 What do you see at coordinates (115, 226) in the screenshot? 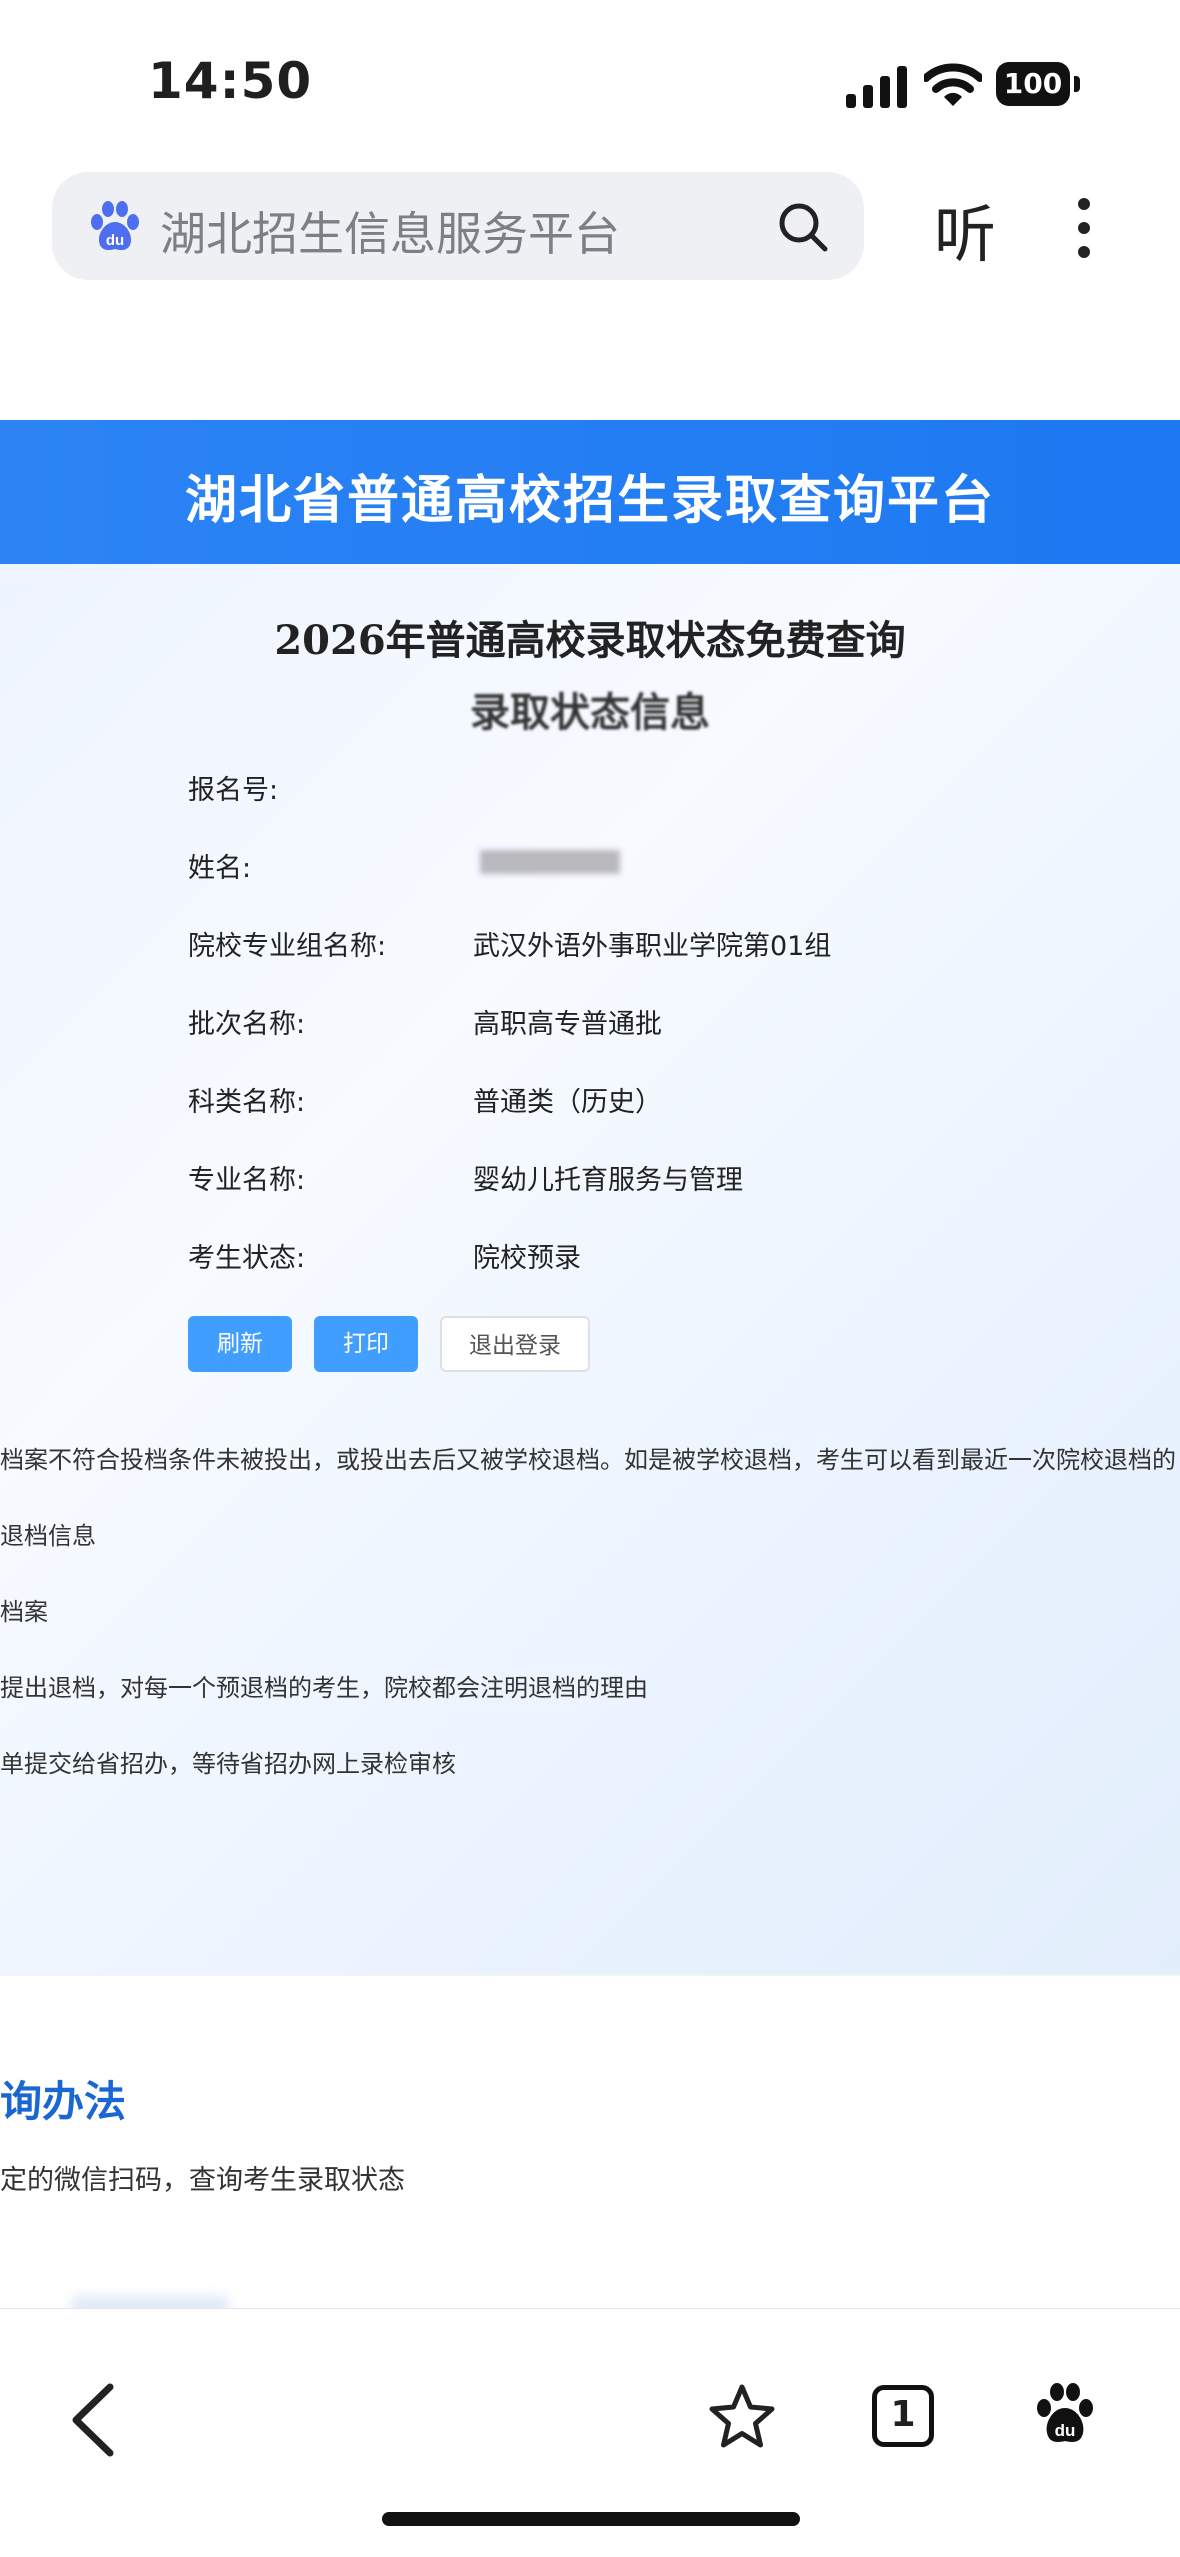
I see `baidu-logo-icon: du` at bounding box center [115, 226].